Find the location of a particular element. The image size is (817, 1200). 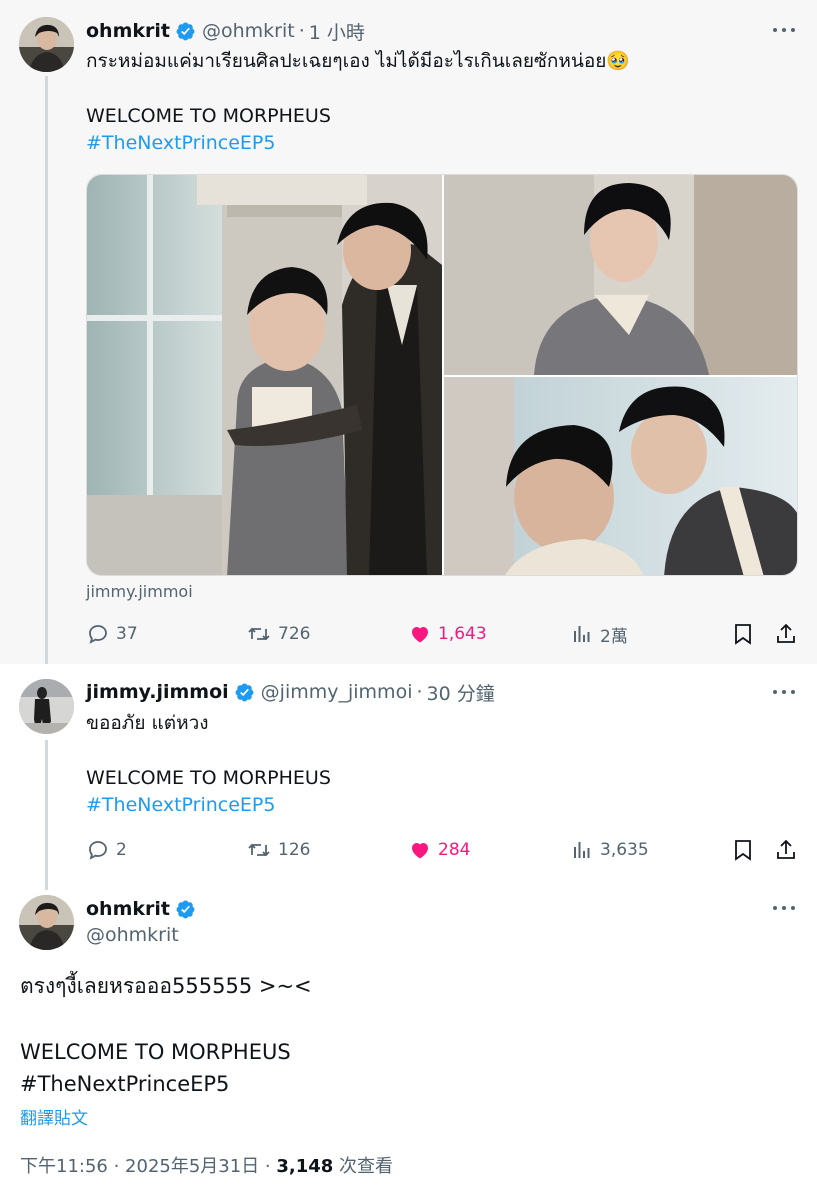

action-bar: 37 726 1,643 2萬 is located at coordinates (442, 634).